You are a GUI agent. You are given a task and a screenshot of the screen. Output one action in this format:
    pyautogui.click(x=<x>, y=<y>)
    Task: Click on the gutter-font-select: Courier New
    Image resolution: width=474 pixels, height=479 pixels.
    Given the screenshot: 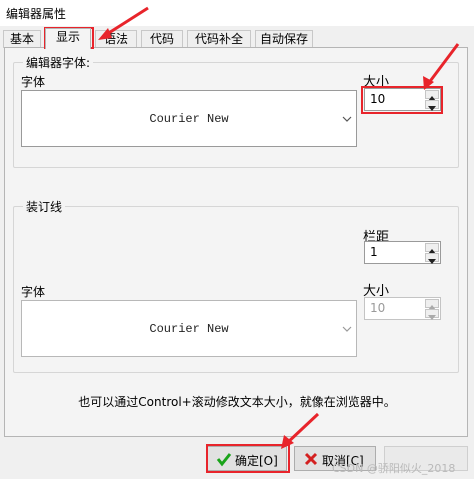 What is the action you would take?
    pyautogui.click(x=189, y=328)
    